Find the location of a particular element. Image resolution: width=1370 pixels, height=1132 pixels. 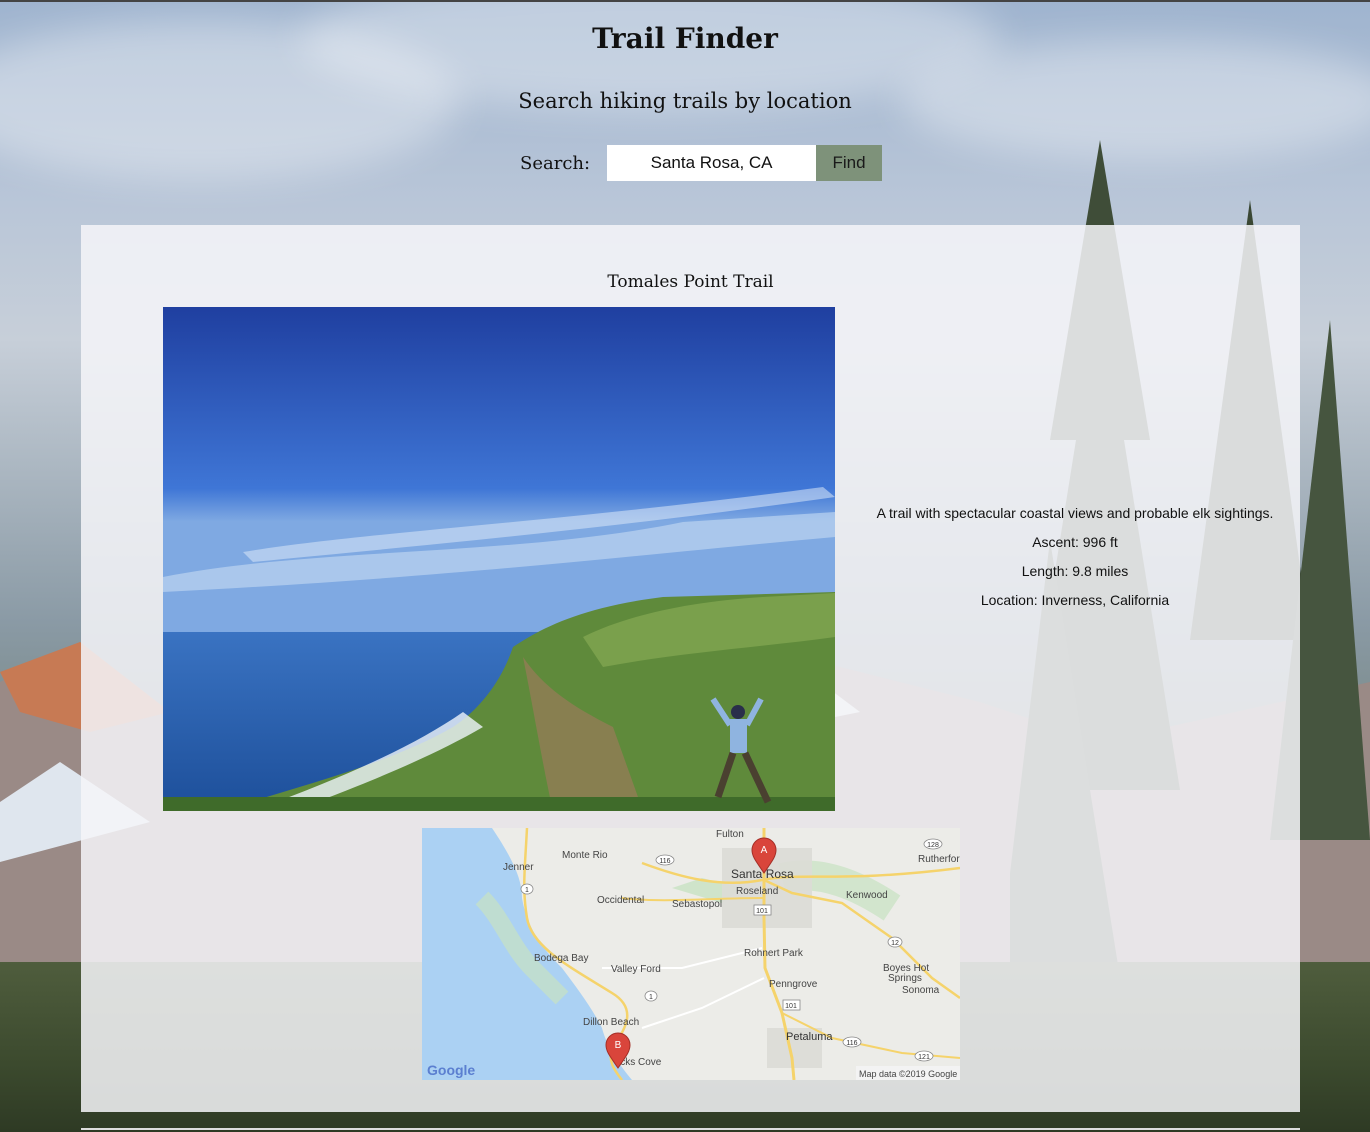

search-label: Search: is located at coordinates (555, 163).